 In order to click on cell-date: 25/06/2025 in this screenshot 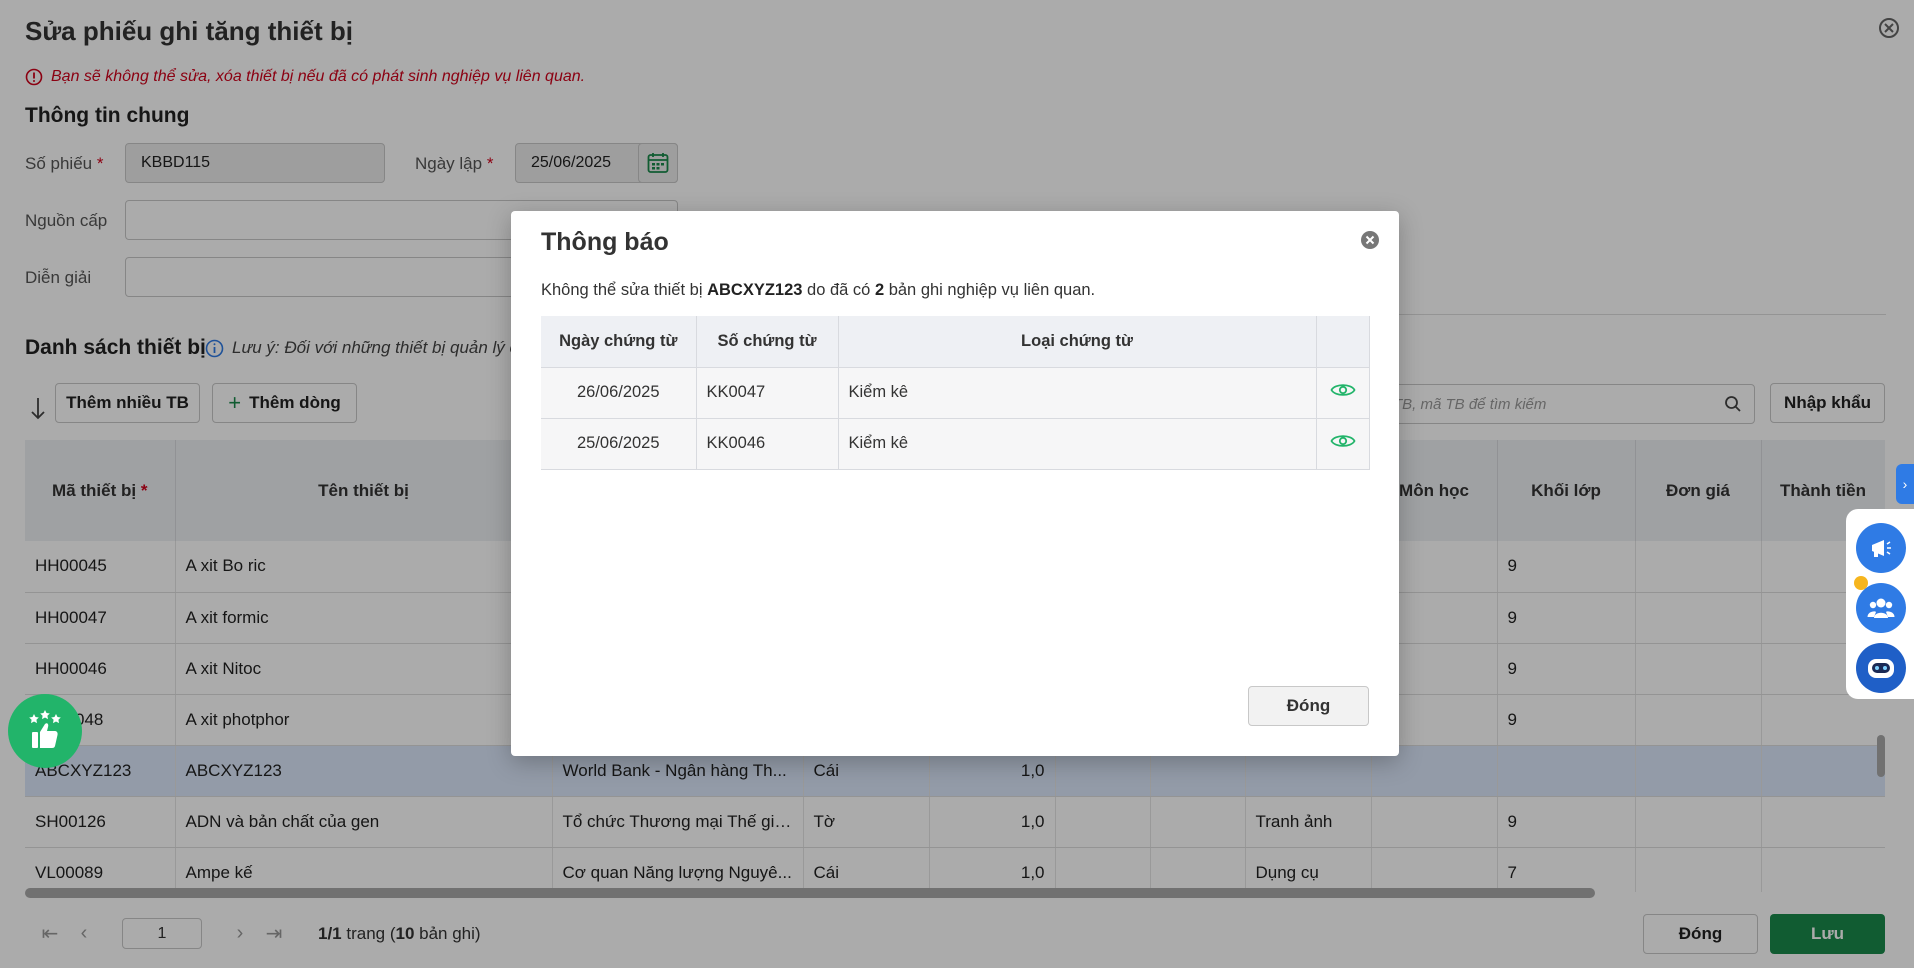, I will do `click(619, 444)`.